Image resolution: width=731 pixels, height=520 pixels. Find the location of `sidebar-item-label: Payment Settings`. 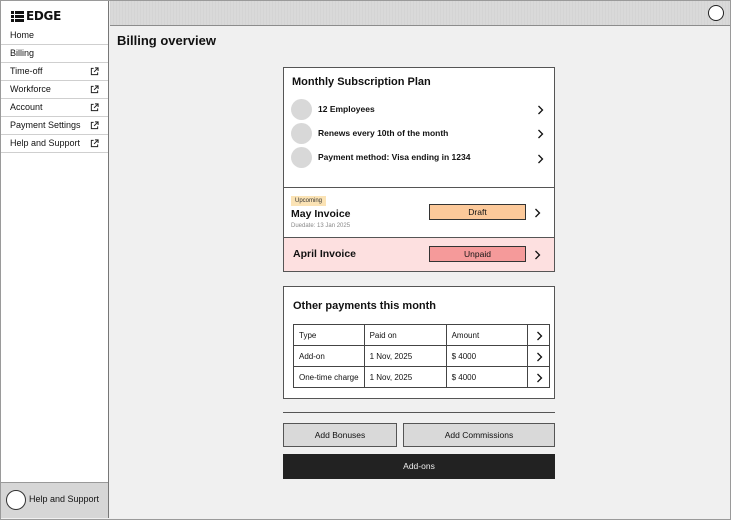

sidebar-item-label: Payment Settings is located at coordinates (45, 125).